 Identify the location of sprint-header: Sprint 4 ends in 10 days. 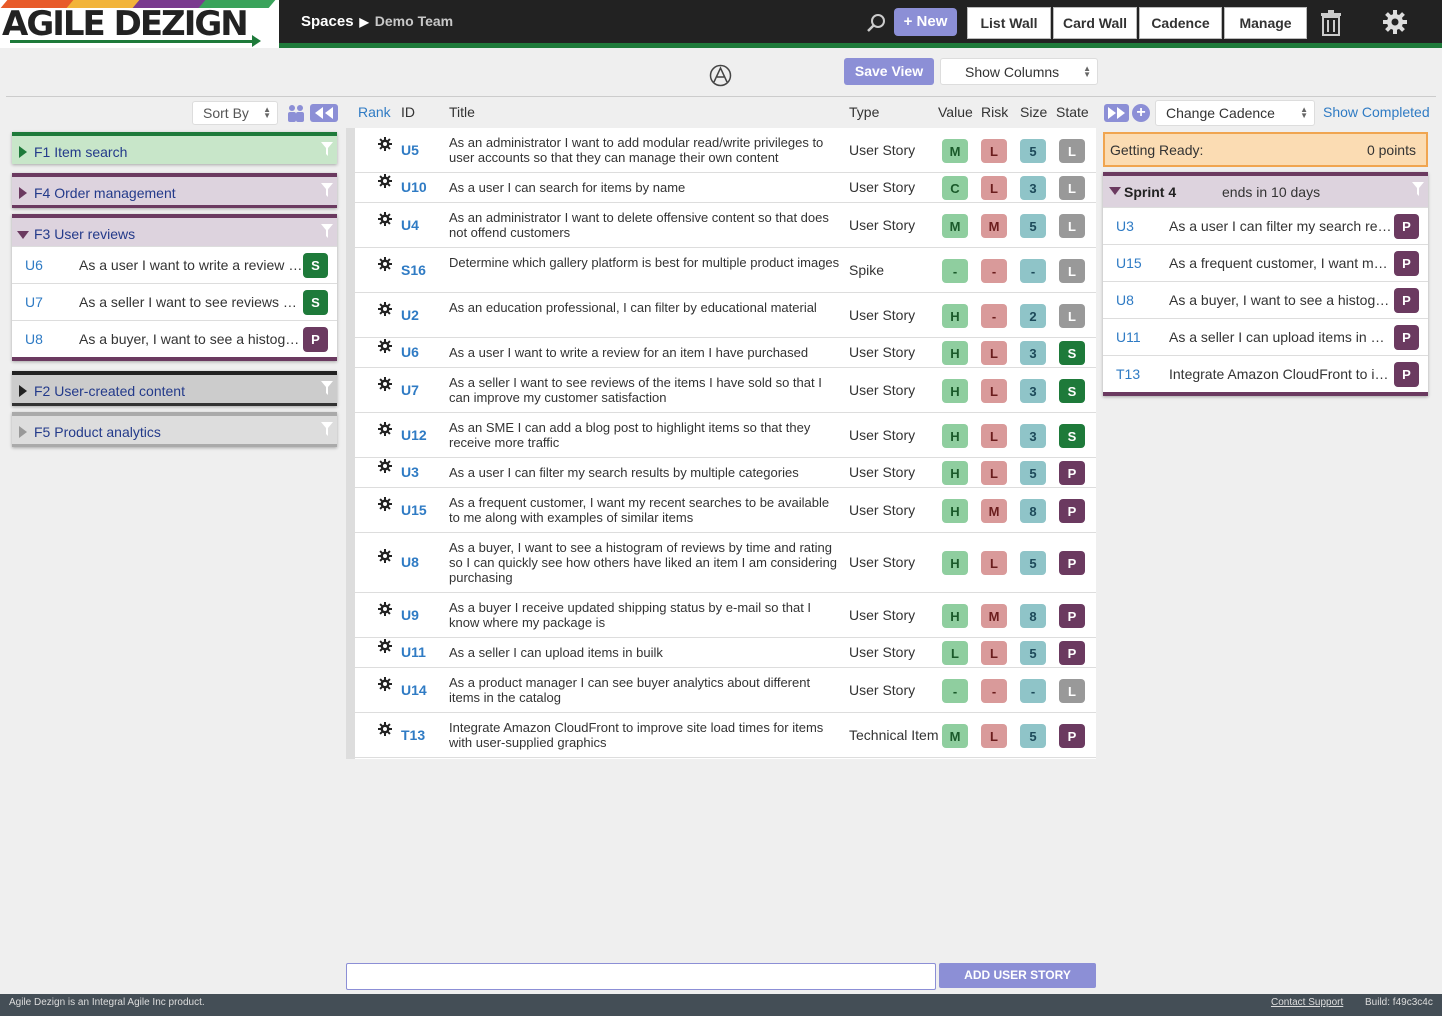
(1265, 189).